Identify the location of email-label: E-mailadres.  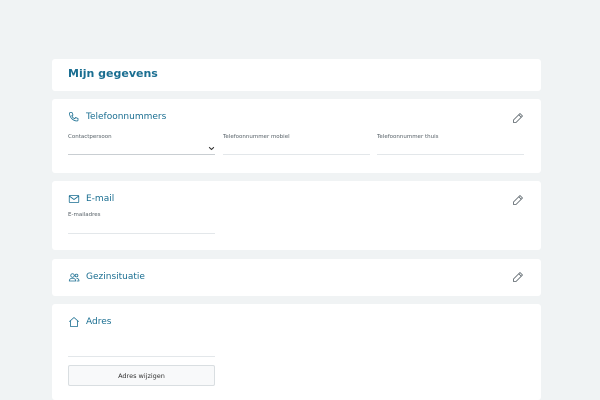
(84, 215).